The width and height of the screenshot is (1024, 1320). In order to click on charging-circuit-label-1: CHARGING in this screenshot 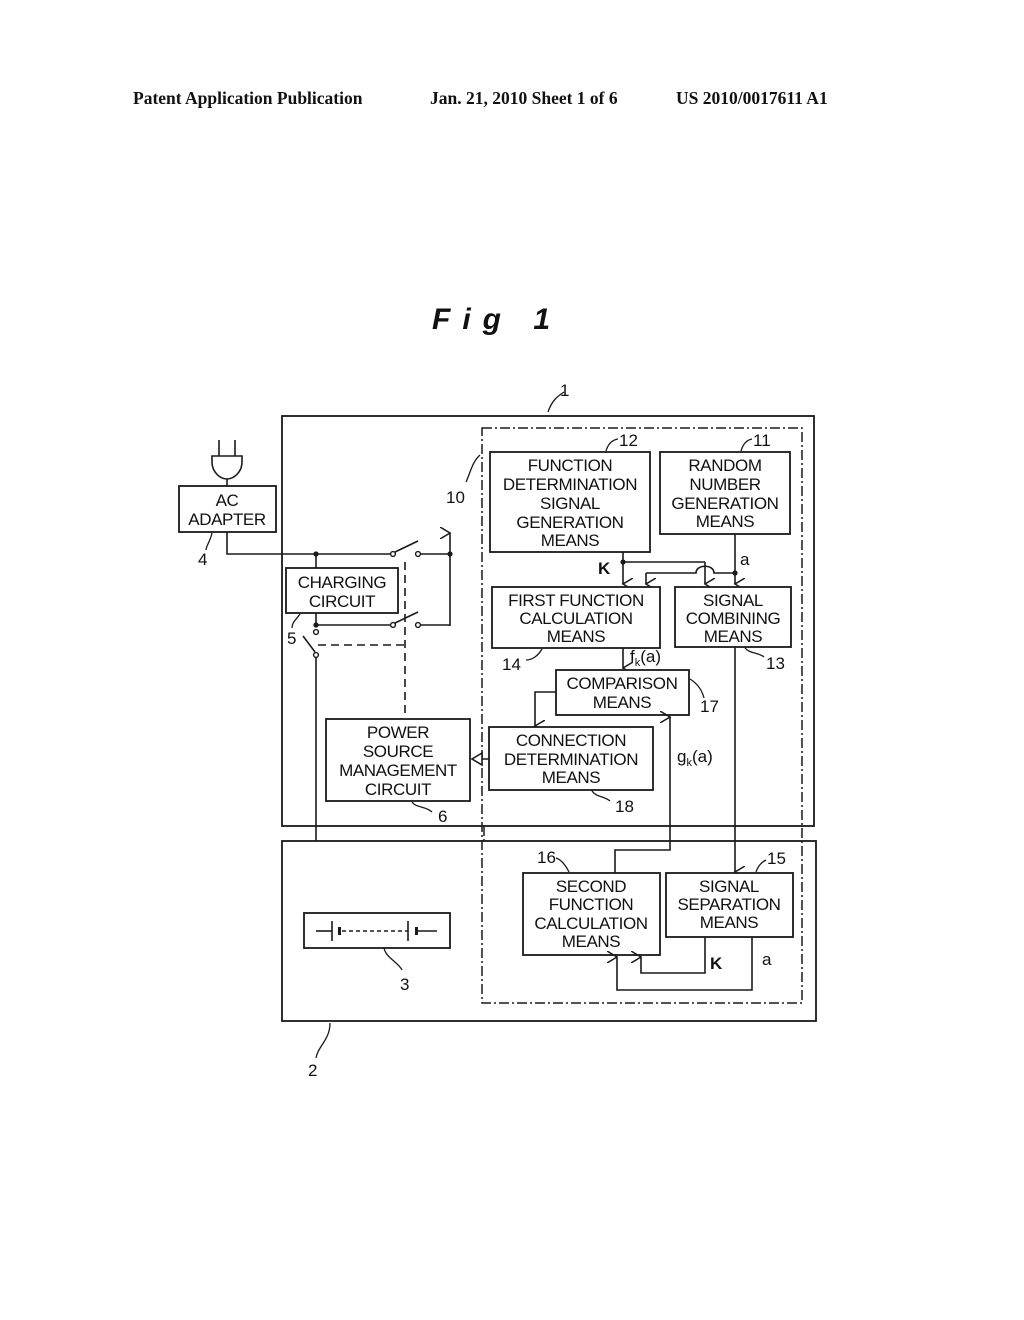, I will do `click(342, 582)`.